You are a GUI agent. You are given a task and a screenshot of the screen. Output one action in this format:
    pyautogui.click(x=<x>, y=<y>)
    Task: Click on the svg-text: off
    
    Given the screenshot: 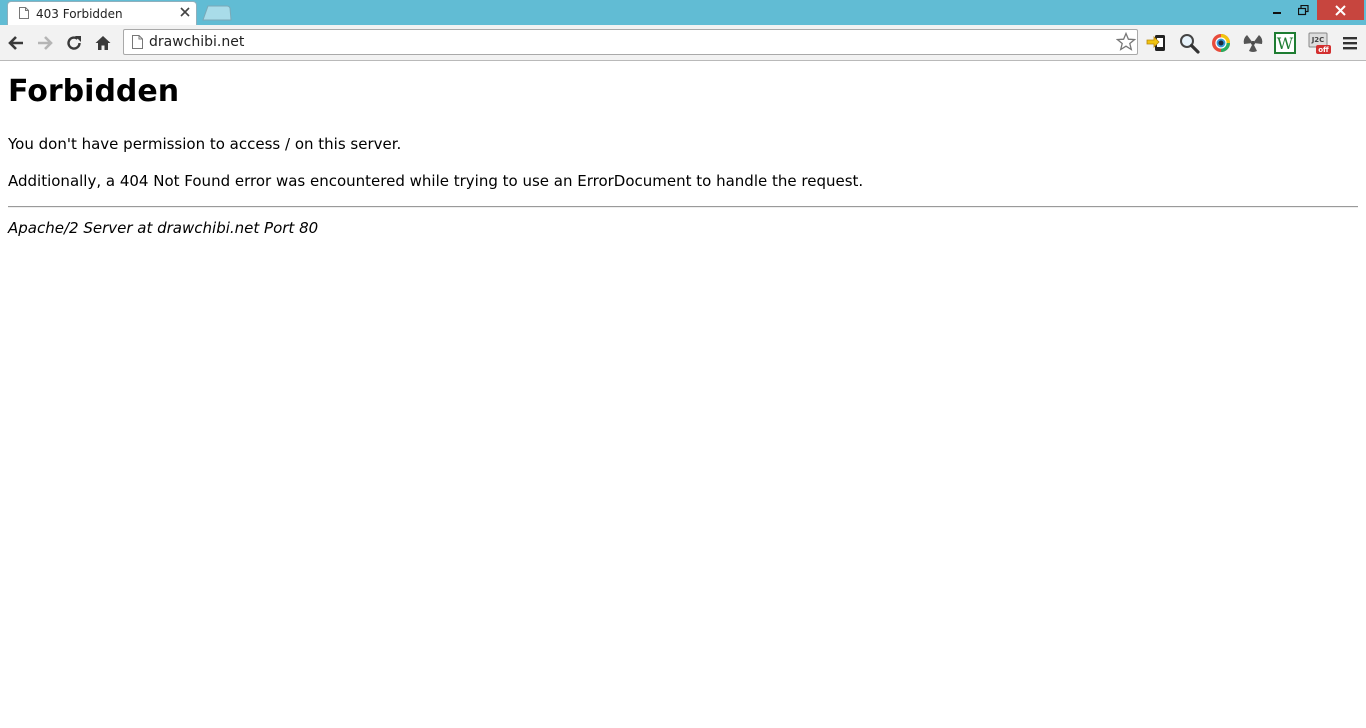 What is the action you would take?
    pyautogui.click(x=1323, y=50)
    